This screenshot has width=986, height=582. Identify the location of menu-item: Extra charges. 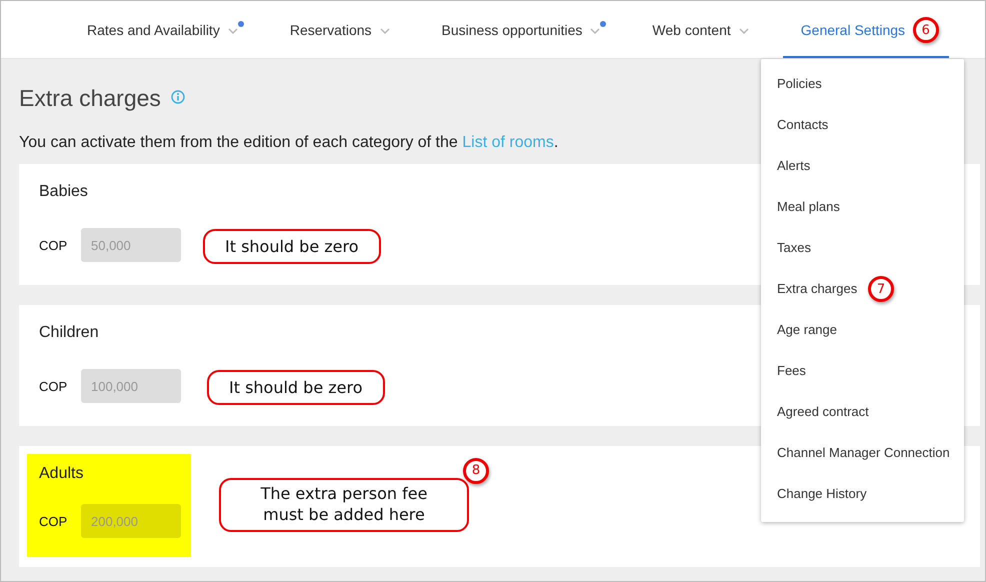
(817, 288).